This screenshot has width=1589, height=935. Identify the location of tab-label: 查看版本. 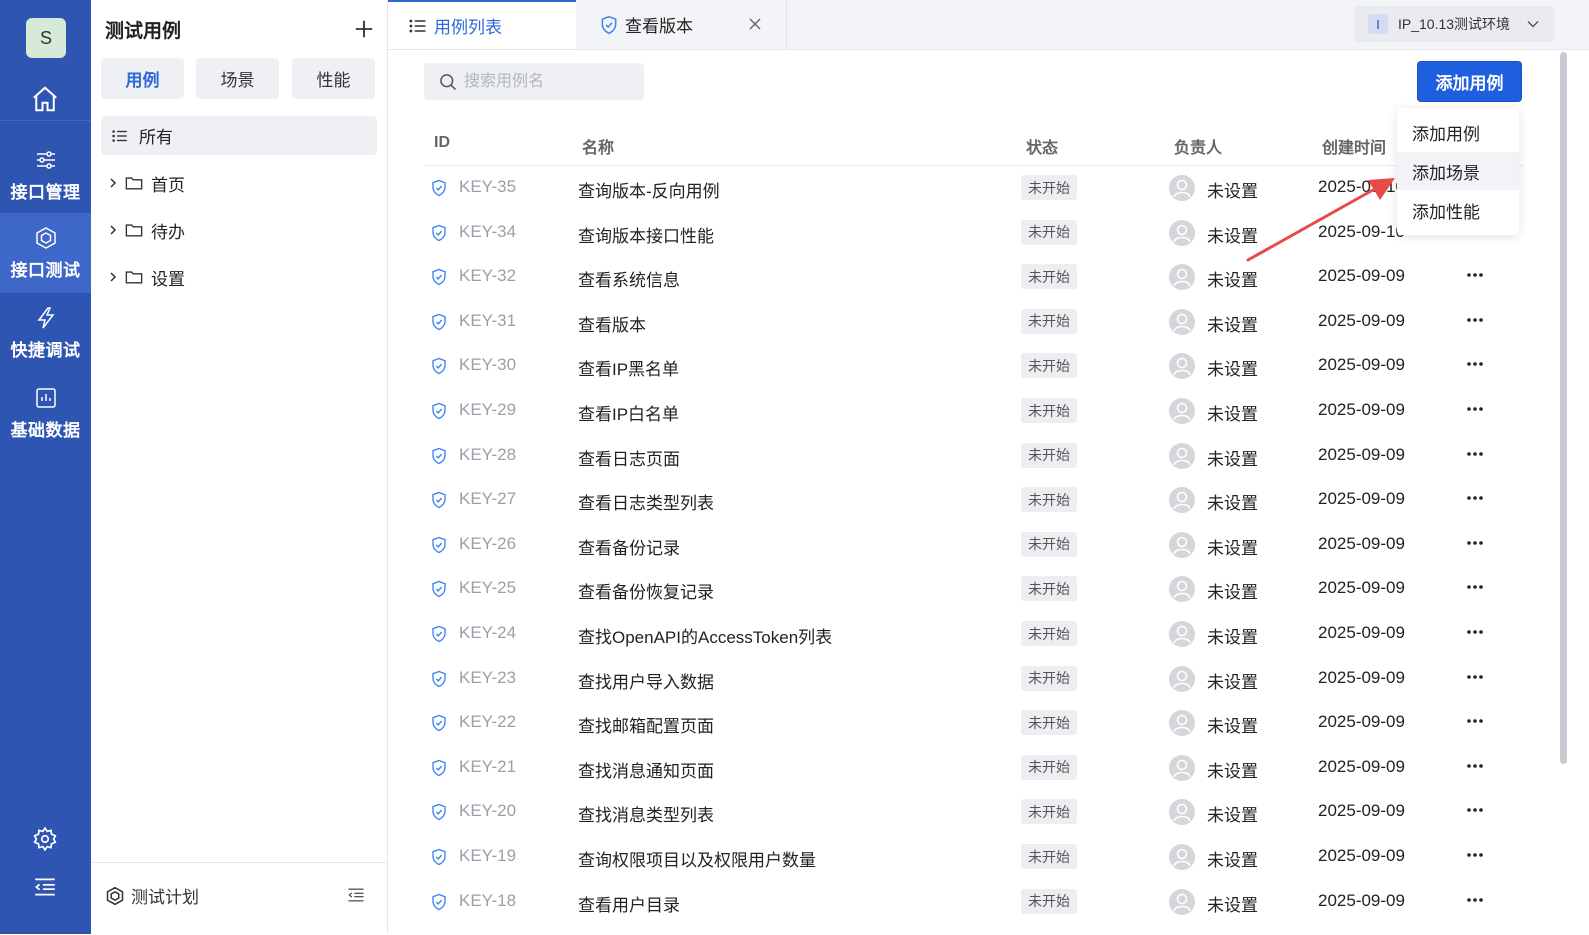
(659, 26).